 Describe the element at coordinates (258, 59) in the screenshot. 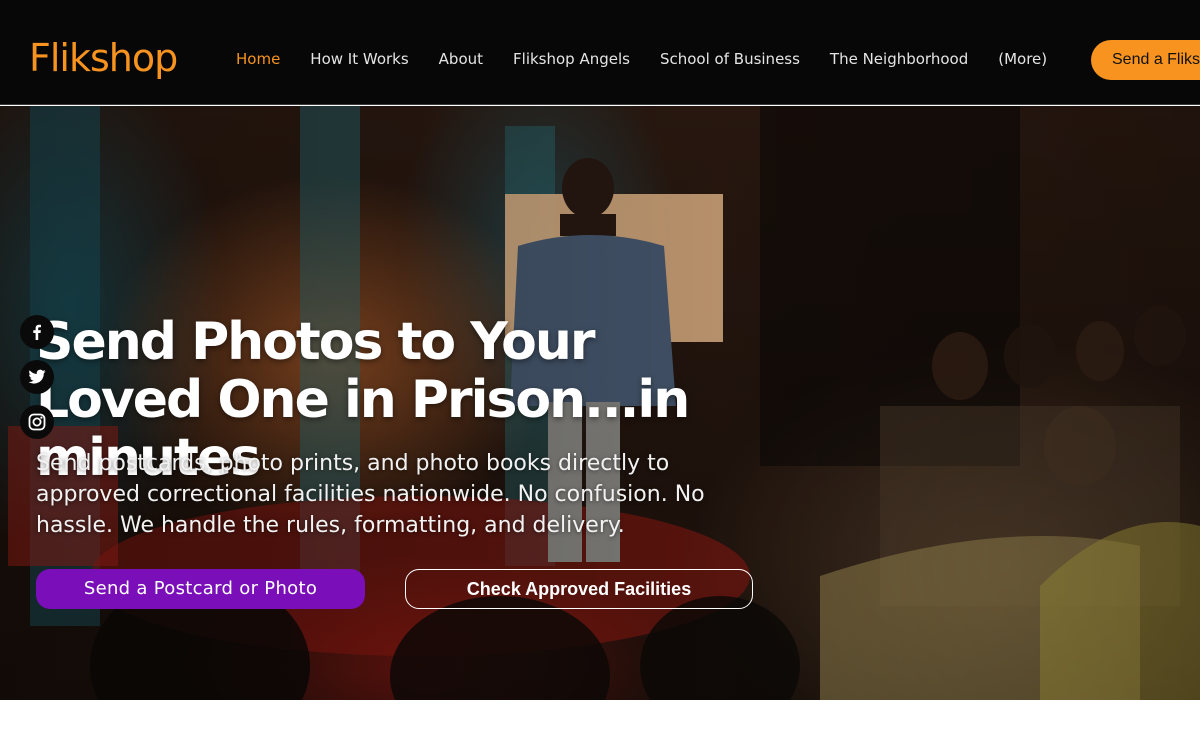

I see `nav-item-home: Home` at that location.